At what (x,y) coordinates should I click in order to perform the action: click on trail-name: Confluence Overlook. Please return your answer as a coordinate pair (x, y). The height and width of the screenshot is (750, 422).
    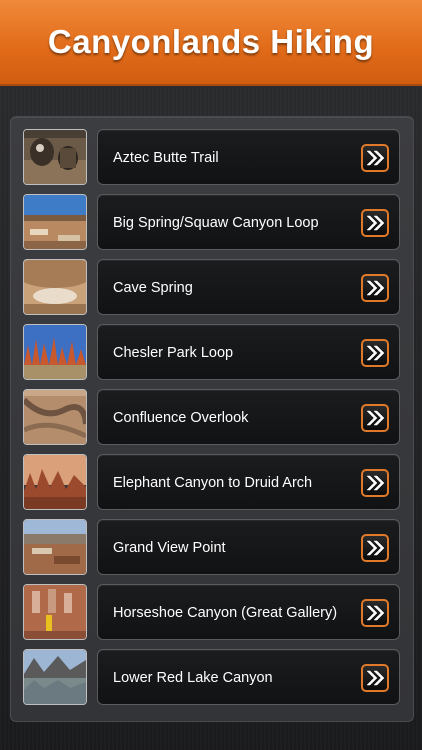
    Looking at the image, I should click on (181, 418).